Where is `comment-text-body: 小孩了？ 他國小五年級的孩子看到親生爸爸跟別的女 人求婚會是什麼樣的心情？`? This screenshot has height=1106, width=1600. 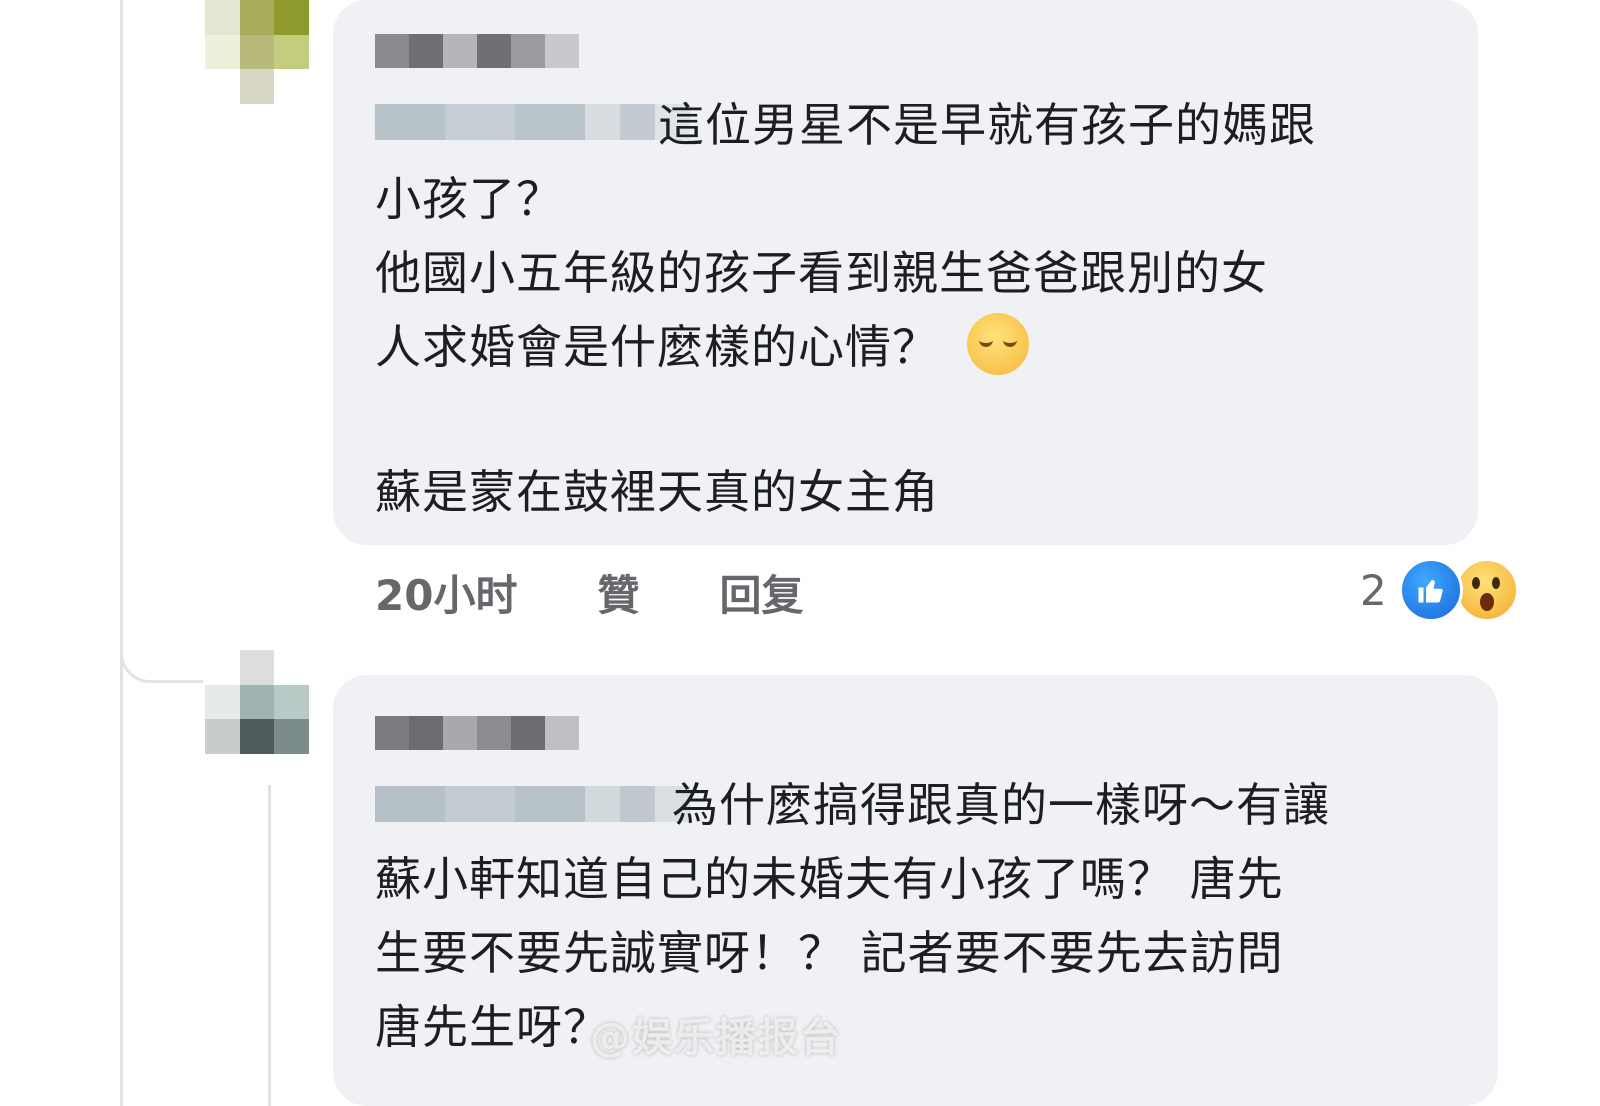
comment-text-body: 小孩了？ 他國小五年級的孩子看到親生爸爸跟別的女 人求婚會是什麼樣的心情？ is located at coordinates (821, 273).